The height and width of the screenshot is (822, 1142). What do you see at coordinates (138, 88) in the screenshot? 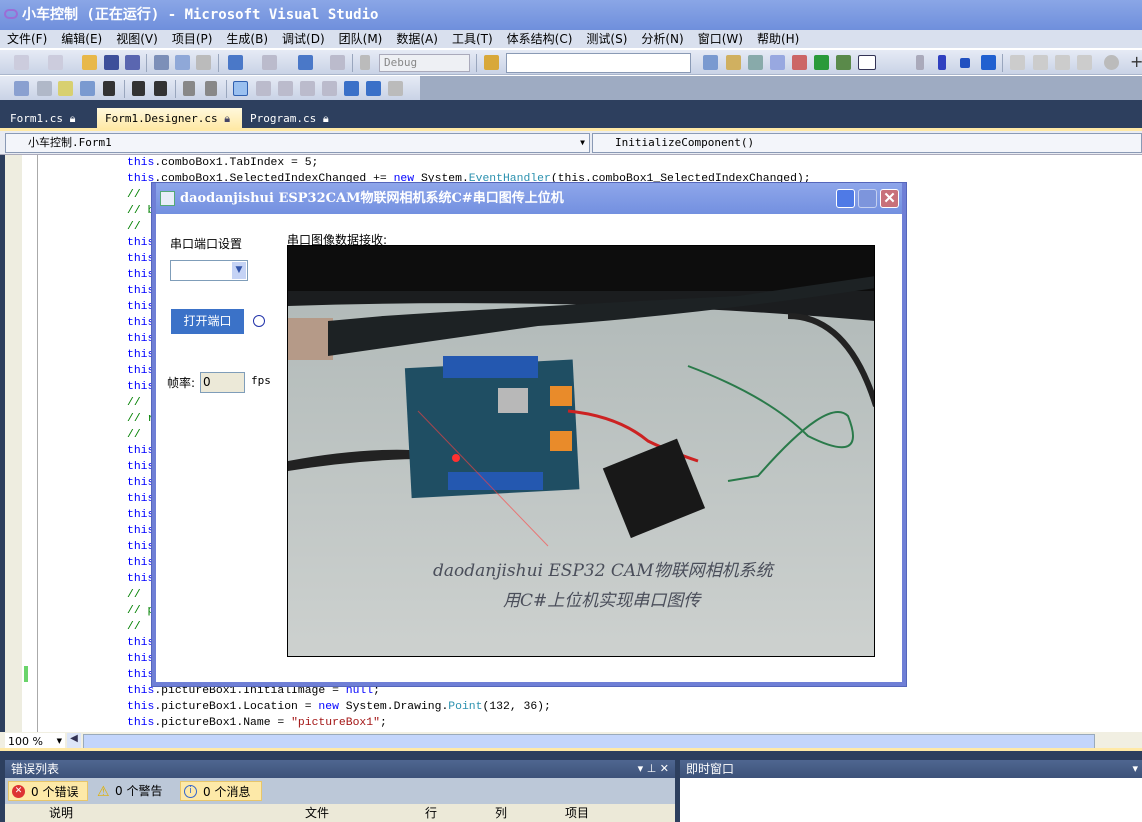
I see `outdent-icon` at bounding box center [138, 88].